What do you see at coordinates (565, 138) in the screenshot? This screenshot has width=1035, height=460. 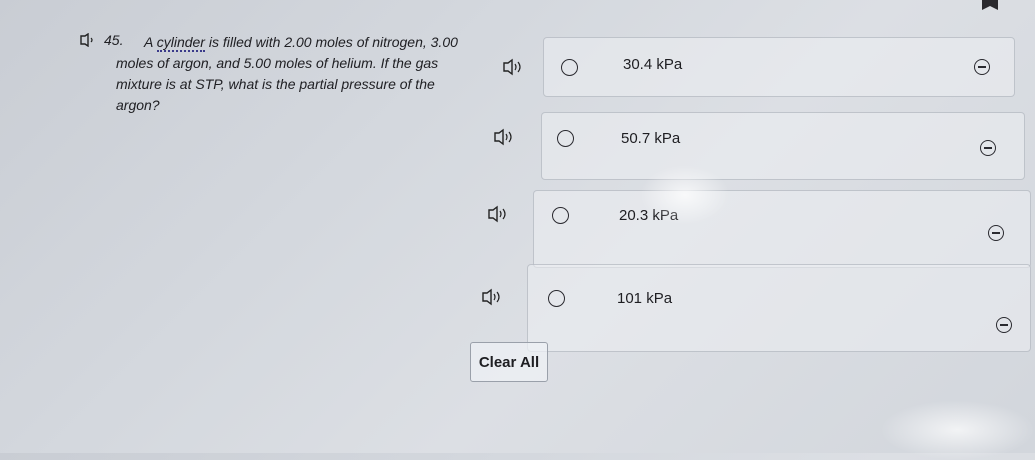 I see `answer-2-radio` at bounding box center [565, 138].